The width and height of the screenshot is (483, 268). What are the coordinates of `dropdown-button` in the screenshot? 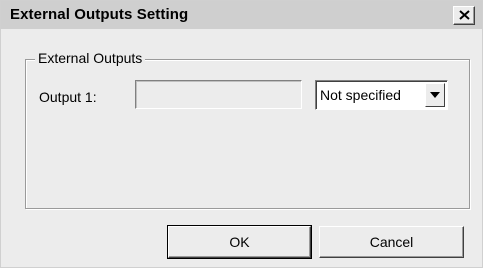 It's located at (435, 95).